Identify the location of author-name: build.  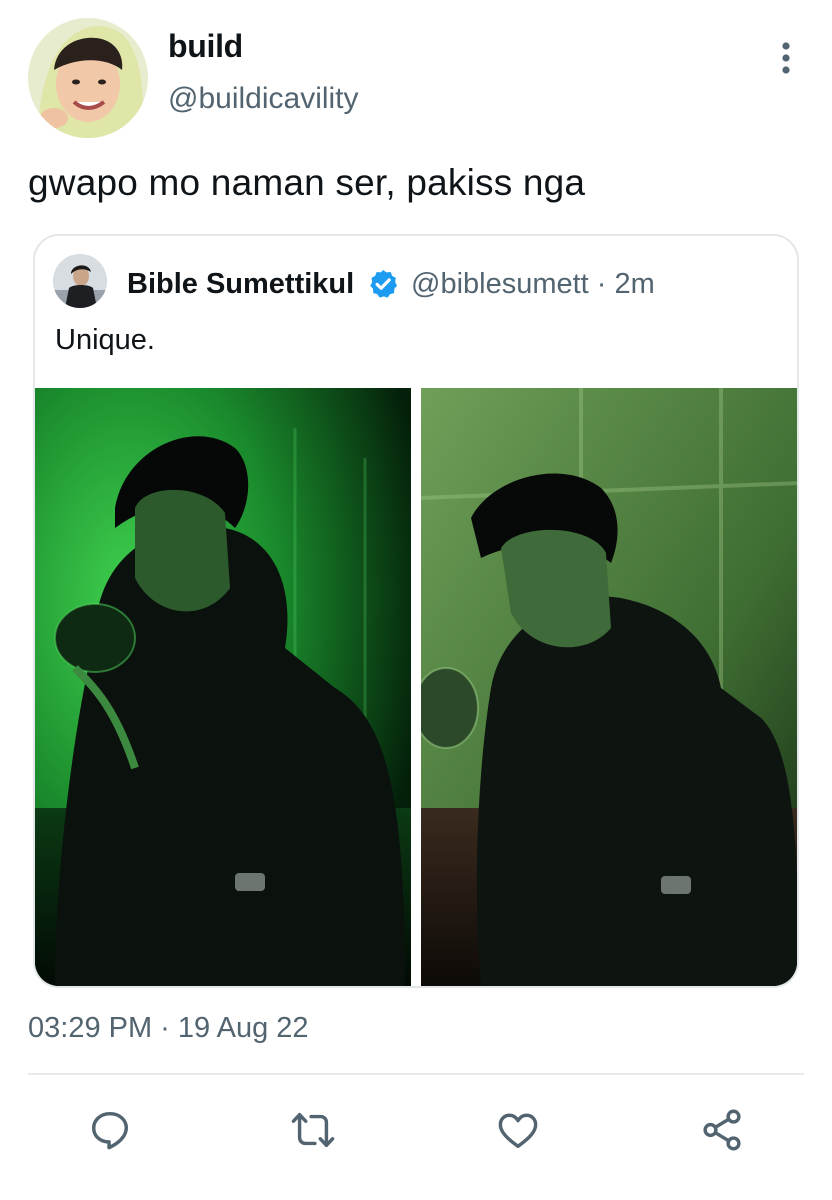
(205, 46).